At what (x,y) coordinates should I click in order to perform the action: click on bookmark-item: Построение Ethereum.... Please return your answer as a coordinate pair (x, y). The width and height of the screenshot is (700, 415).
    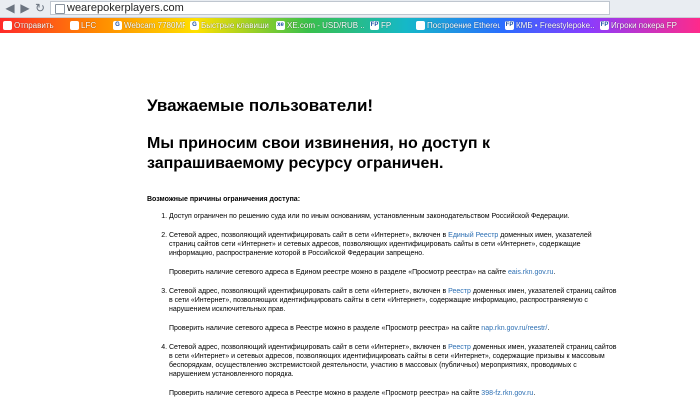
    Looking at the image, I should click on (458, 25).